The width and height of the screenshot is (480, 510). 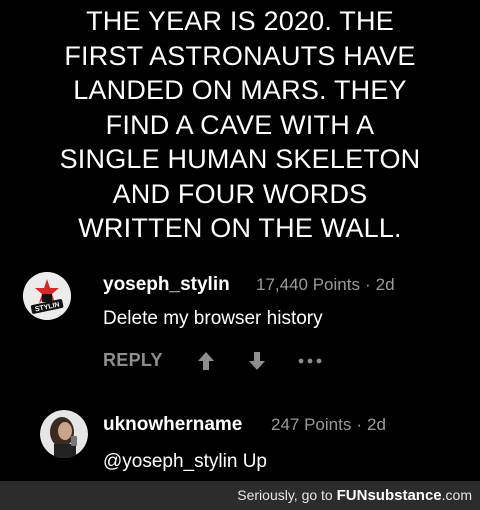 I want to click on arrow-down-icon, so click(x=257, y=361).